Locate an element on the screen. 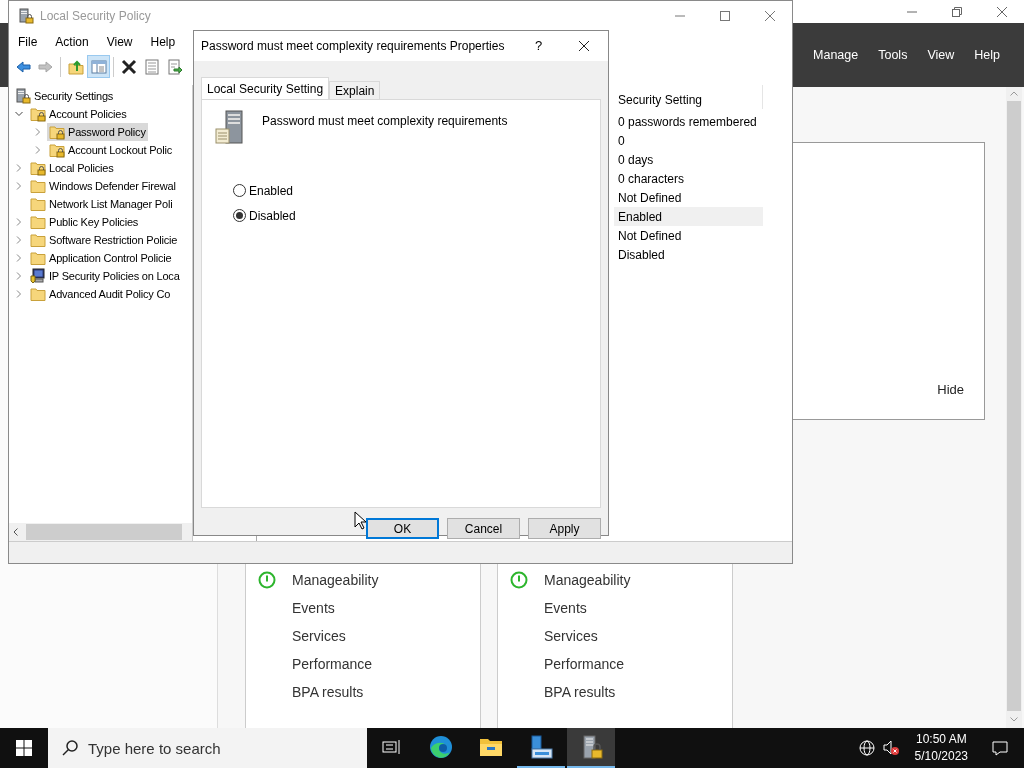 The height and width of the screenshot is (768, 1024). menu-item: Action is located at coordinates (72, 42).